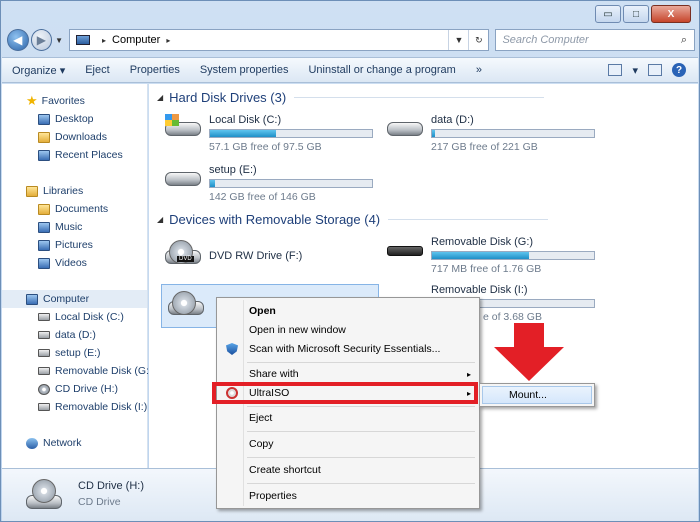 The width and height of the screenshot is (700, 522). What do you see at coordinates (348, 374) in the screenshot?
I see `menu-item-share-with: Share with ▸` at bounding box center [348, 374].